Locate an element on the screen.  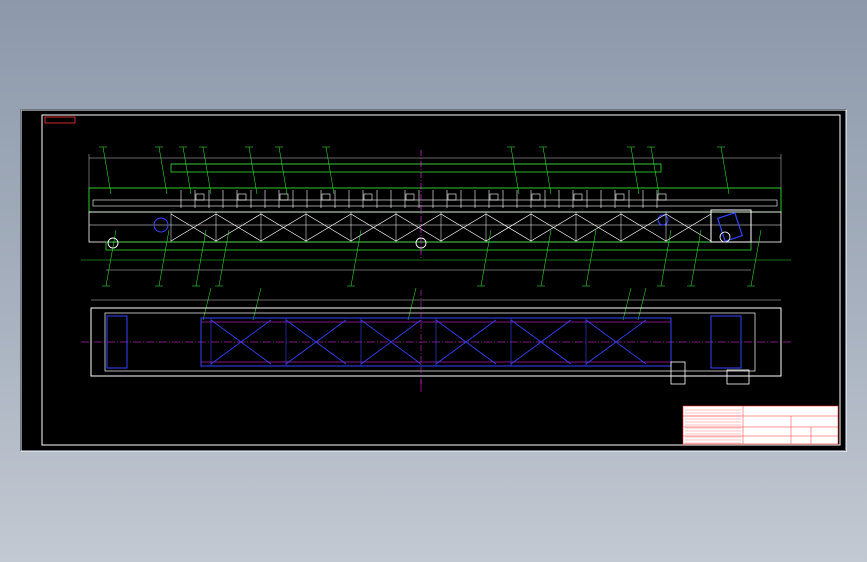
corner-tag-box is located at coordinates (60, 120).